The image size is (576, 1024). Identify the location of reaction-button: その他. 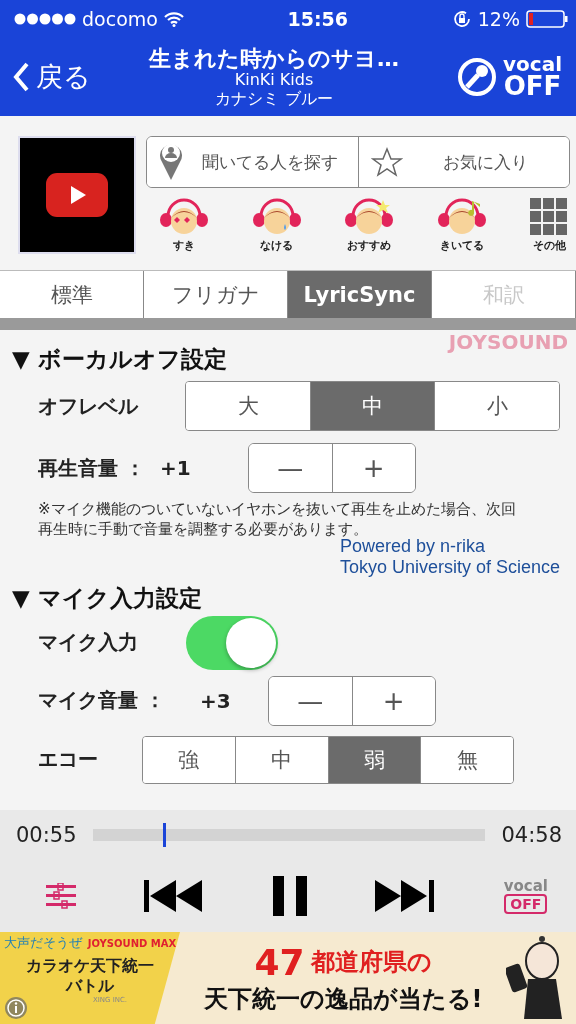
(549, 225).